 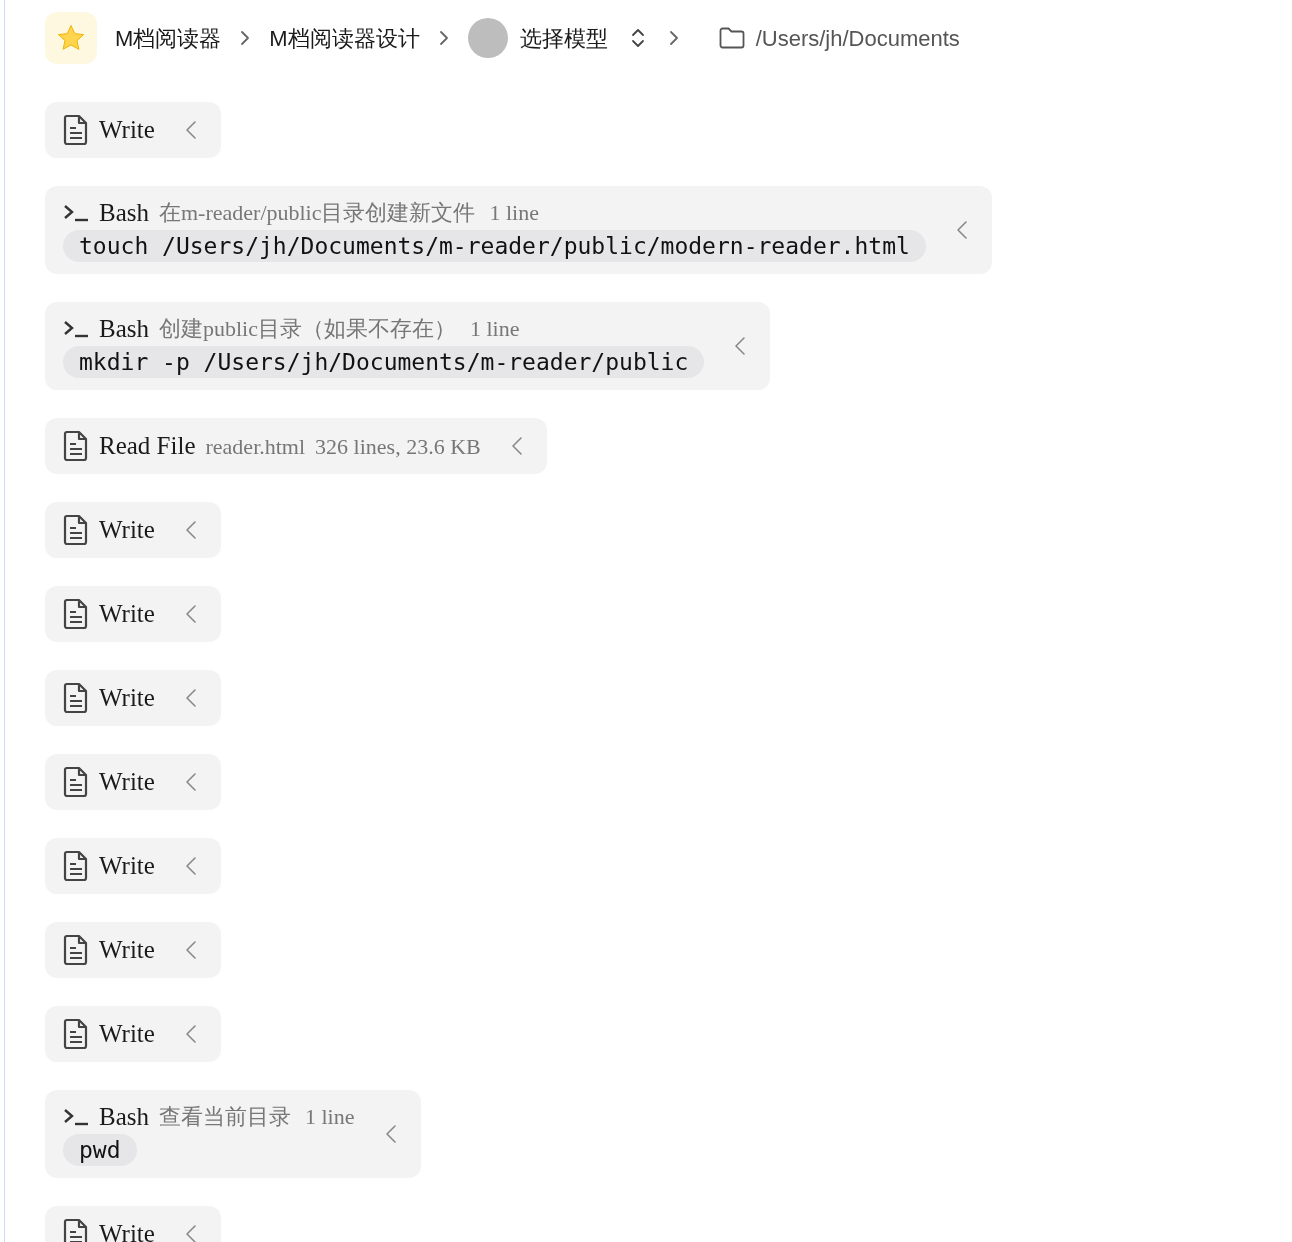 I want to click on folder-icon, so click(x=731, y=38).